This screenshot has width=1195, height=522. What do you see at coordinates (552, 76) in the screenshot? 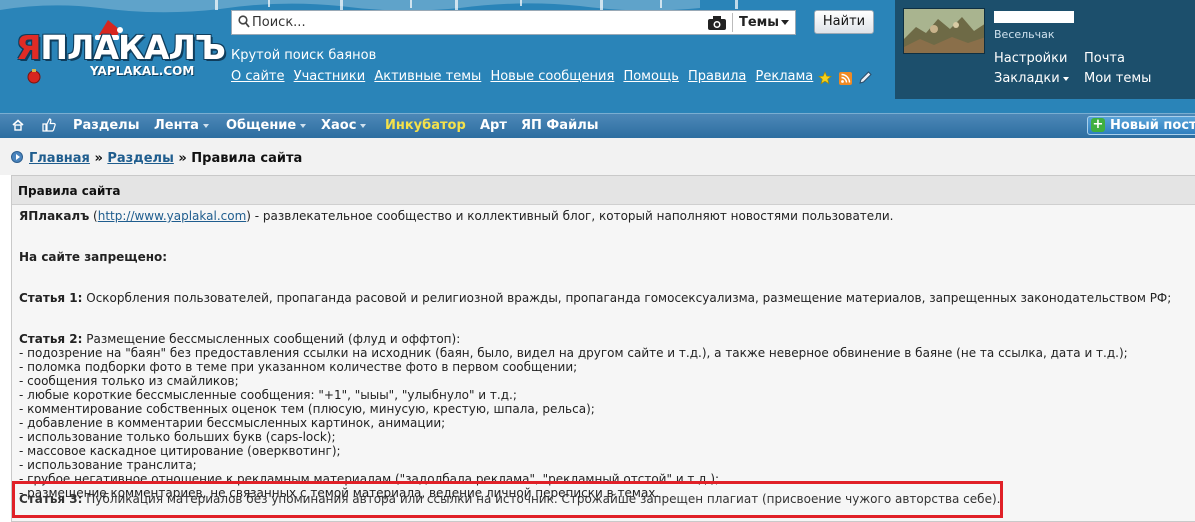
I see `link-new-messages: Новые сообщения` at bounding box center [552, 76].